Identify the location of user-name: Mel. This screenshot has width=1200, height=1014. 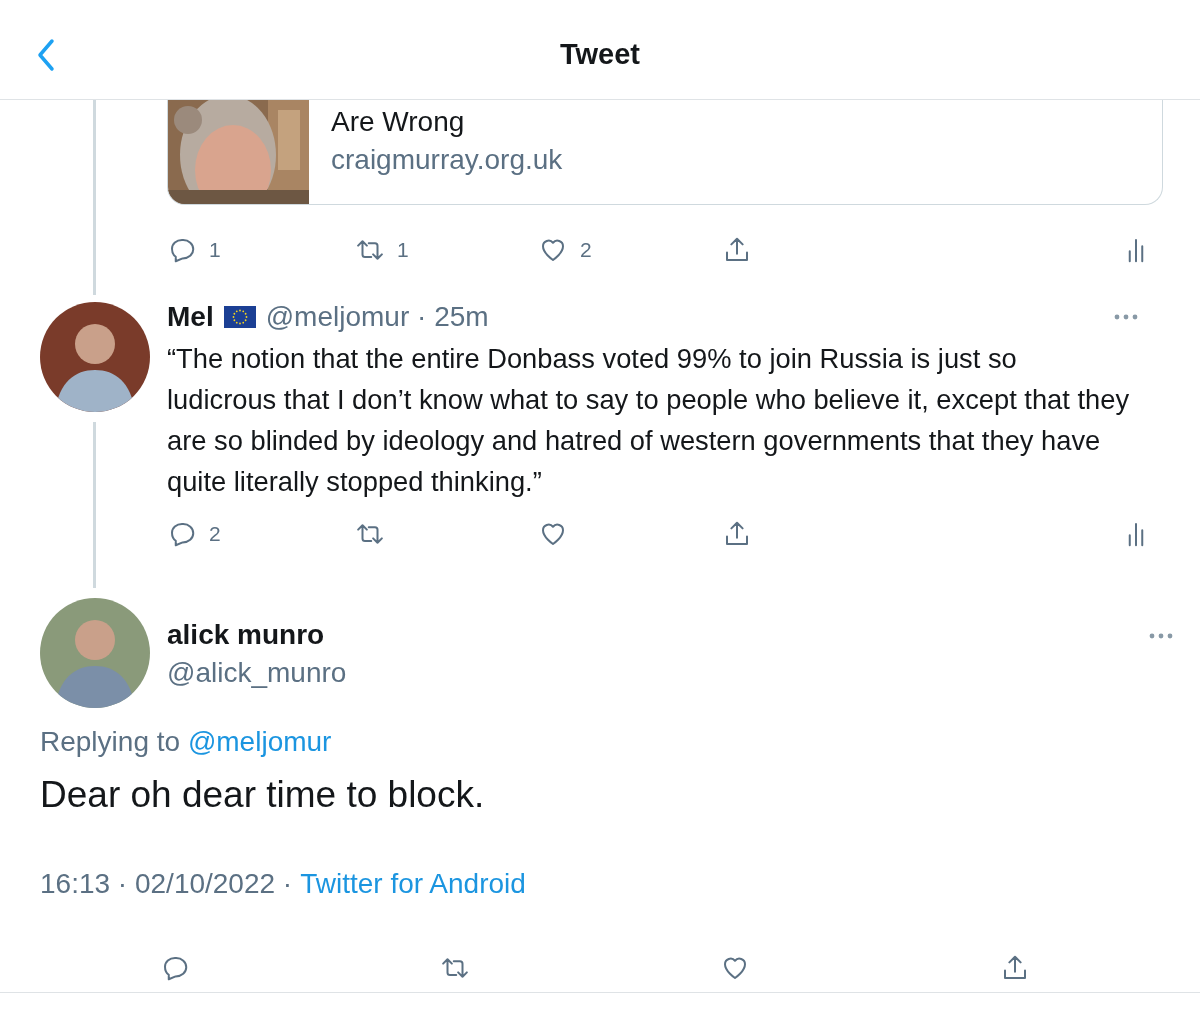
(190, 317).